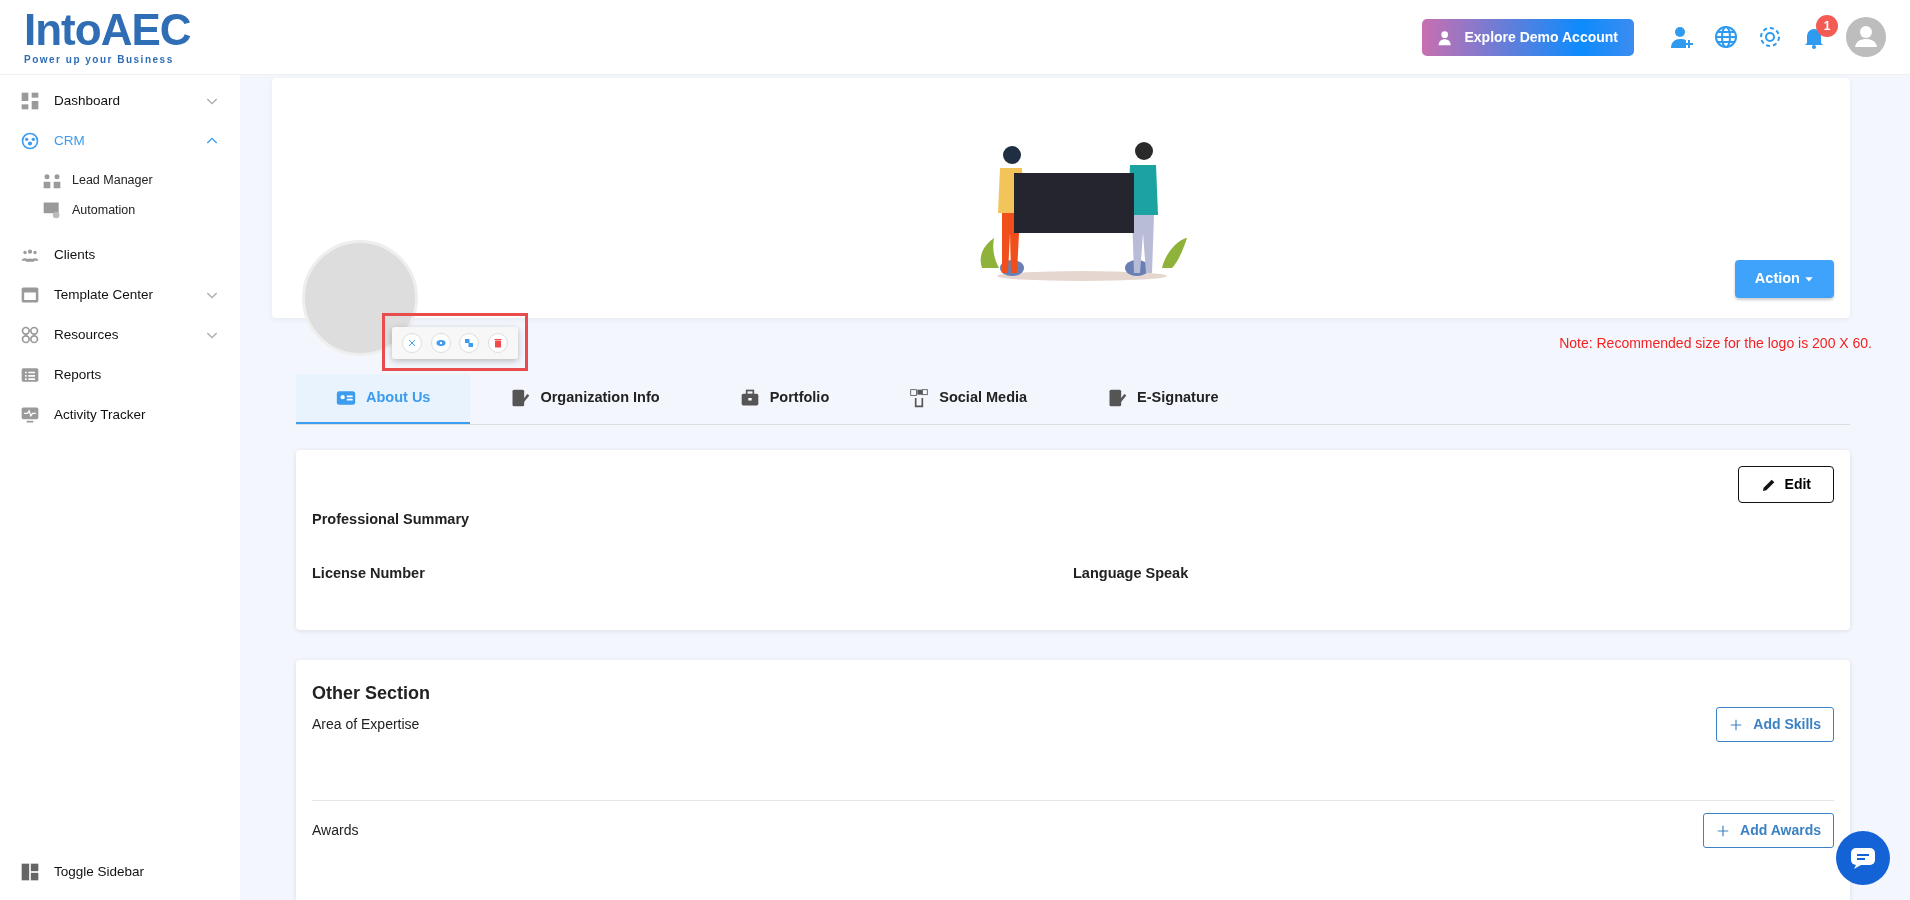 This screenshot has width=1910, height=900. Describe the element at coordinates (1131, 572) in the screenshot. I see `field-label: Language Speak` at that location.